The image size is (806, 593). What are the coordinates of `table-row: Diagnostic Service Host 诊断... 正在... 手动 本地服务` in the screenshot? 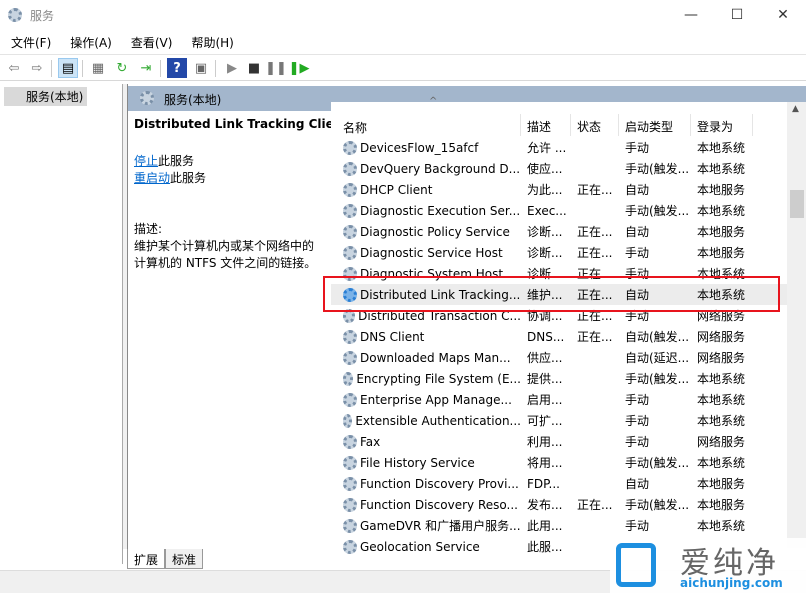 It's located at (559, 252).